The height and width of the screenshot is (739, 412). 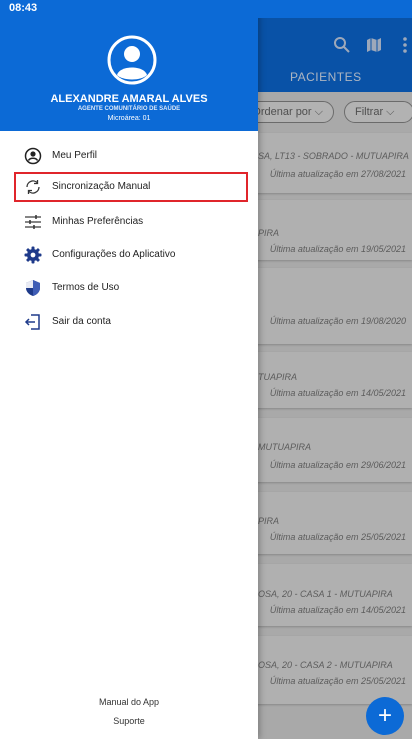 What do you see at coordinates (385, 716) in the screenshot?
I see `add-patient-button: +` at bounding box center [385, 716].